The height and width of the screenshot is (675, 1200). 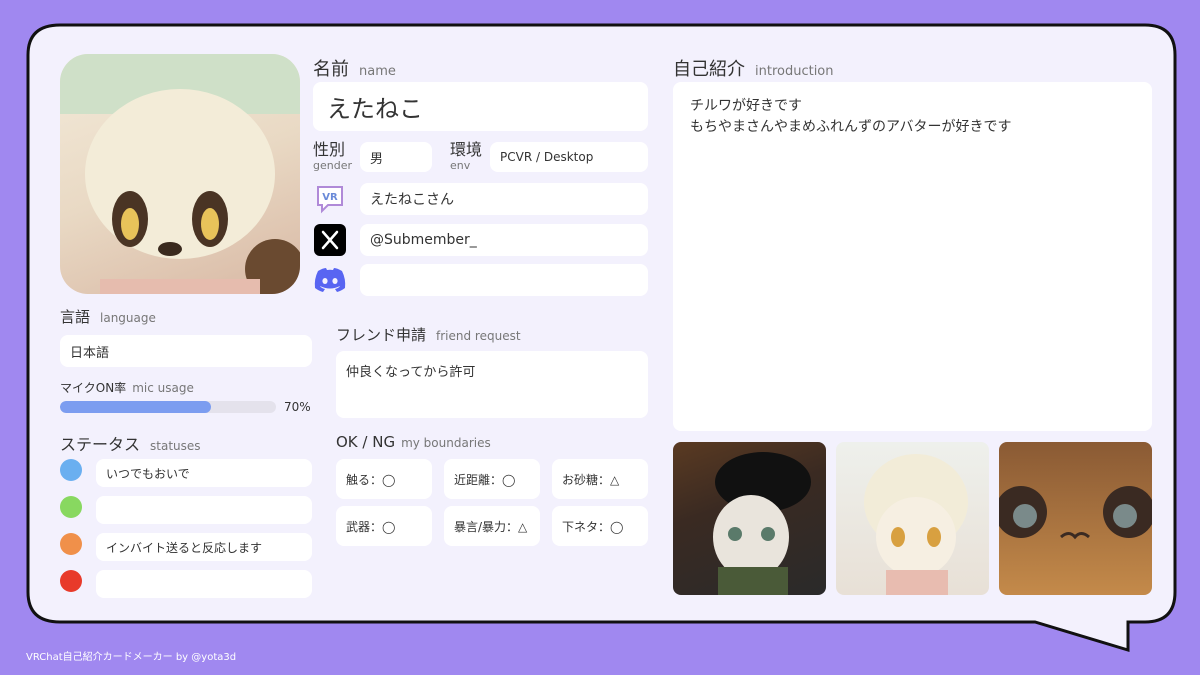 I want to click on mic-usage-bar-track, so click(x=168, y=407).